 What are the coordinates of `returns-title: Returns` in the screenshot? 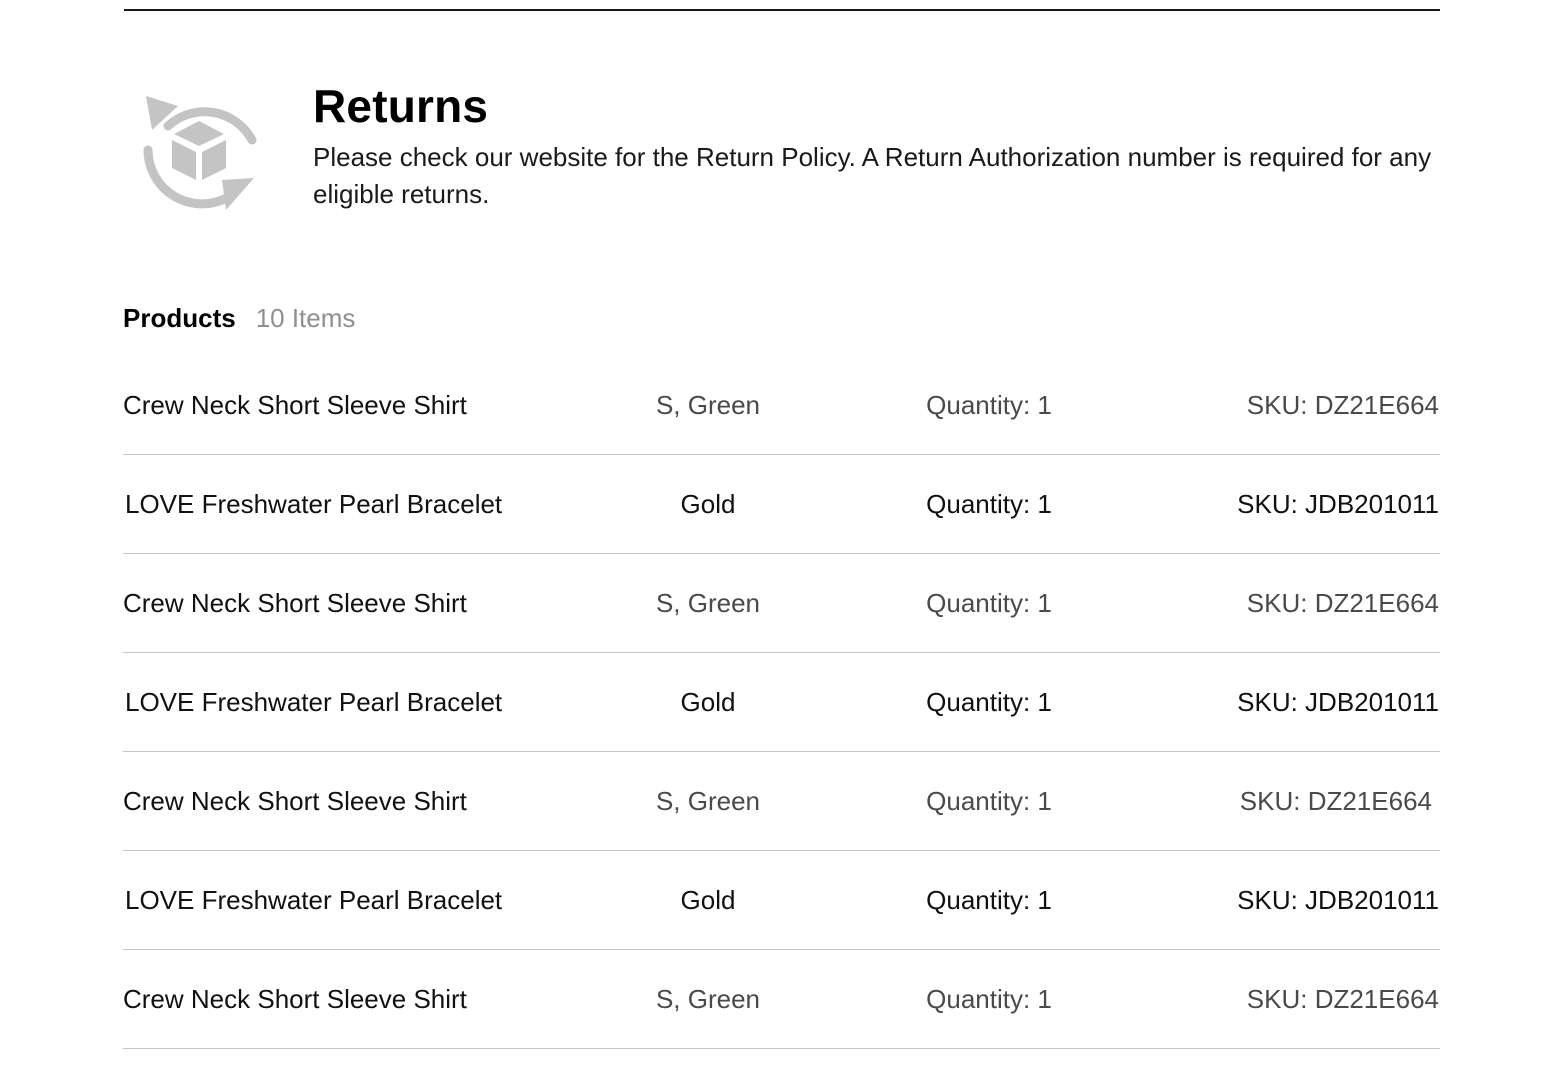 It's located at (401, 106).